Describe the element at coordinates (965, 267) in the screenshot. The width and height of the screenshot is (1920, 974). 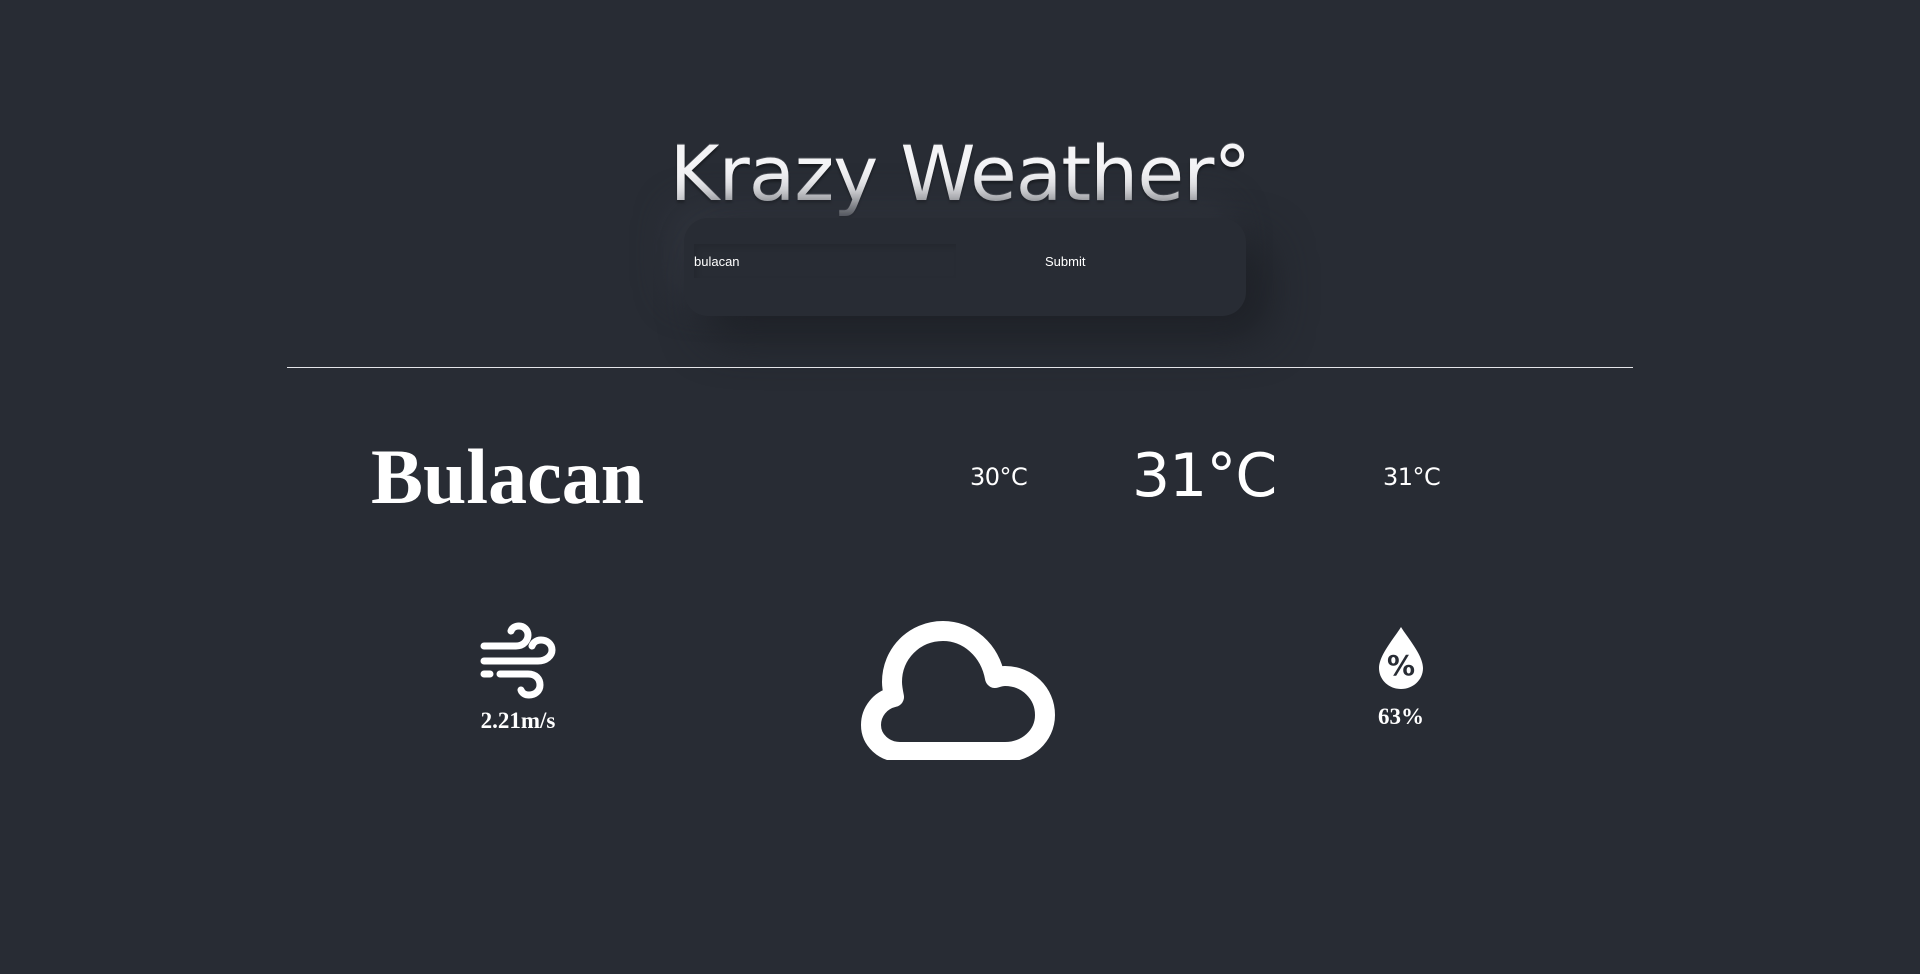
I see `search-form: Submit` at that location.